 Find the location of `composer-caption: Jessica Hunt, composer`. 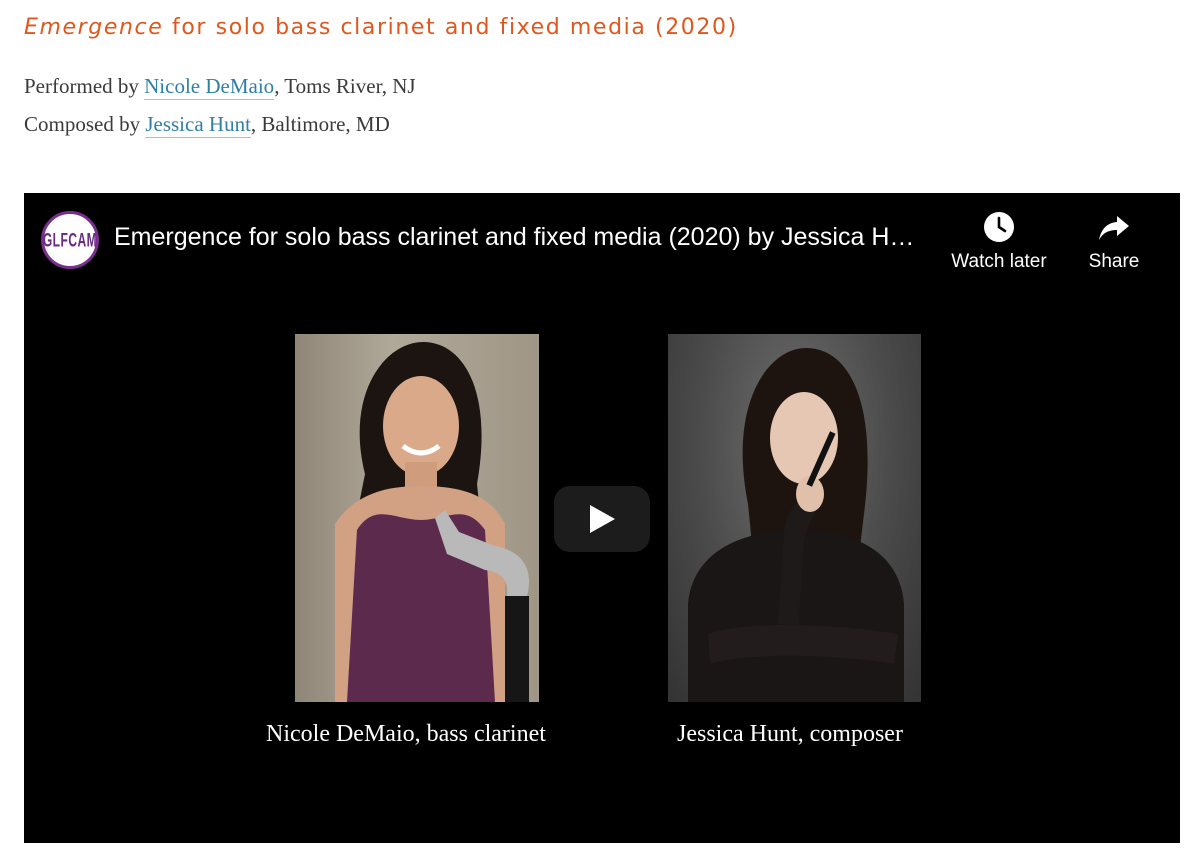

composer-caption: Jessica Hunt, composer is located at coordinates (790, 734).